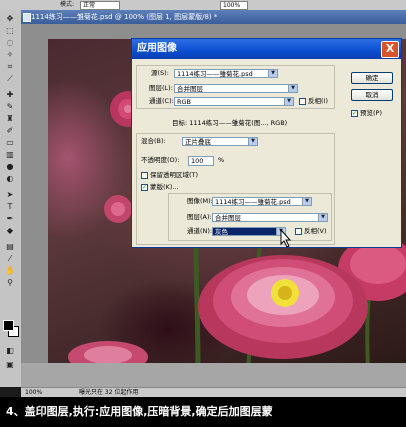 The image size is (406, 427). I want to click on magic-wand-icon: ✧, so click(10, 54).